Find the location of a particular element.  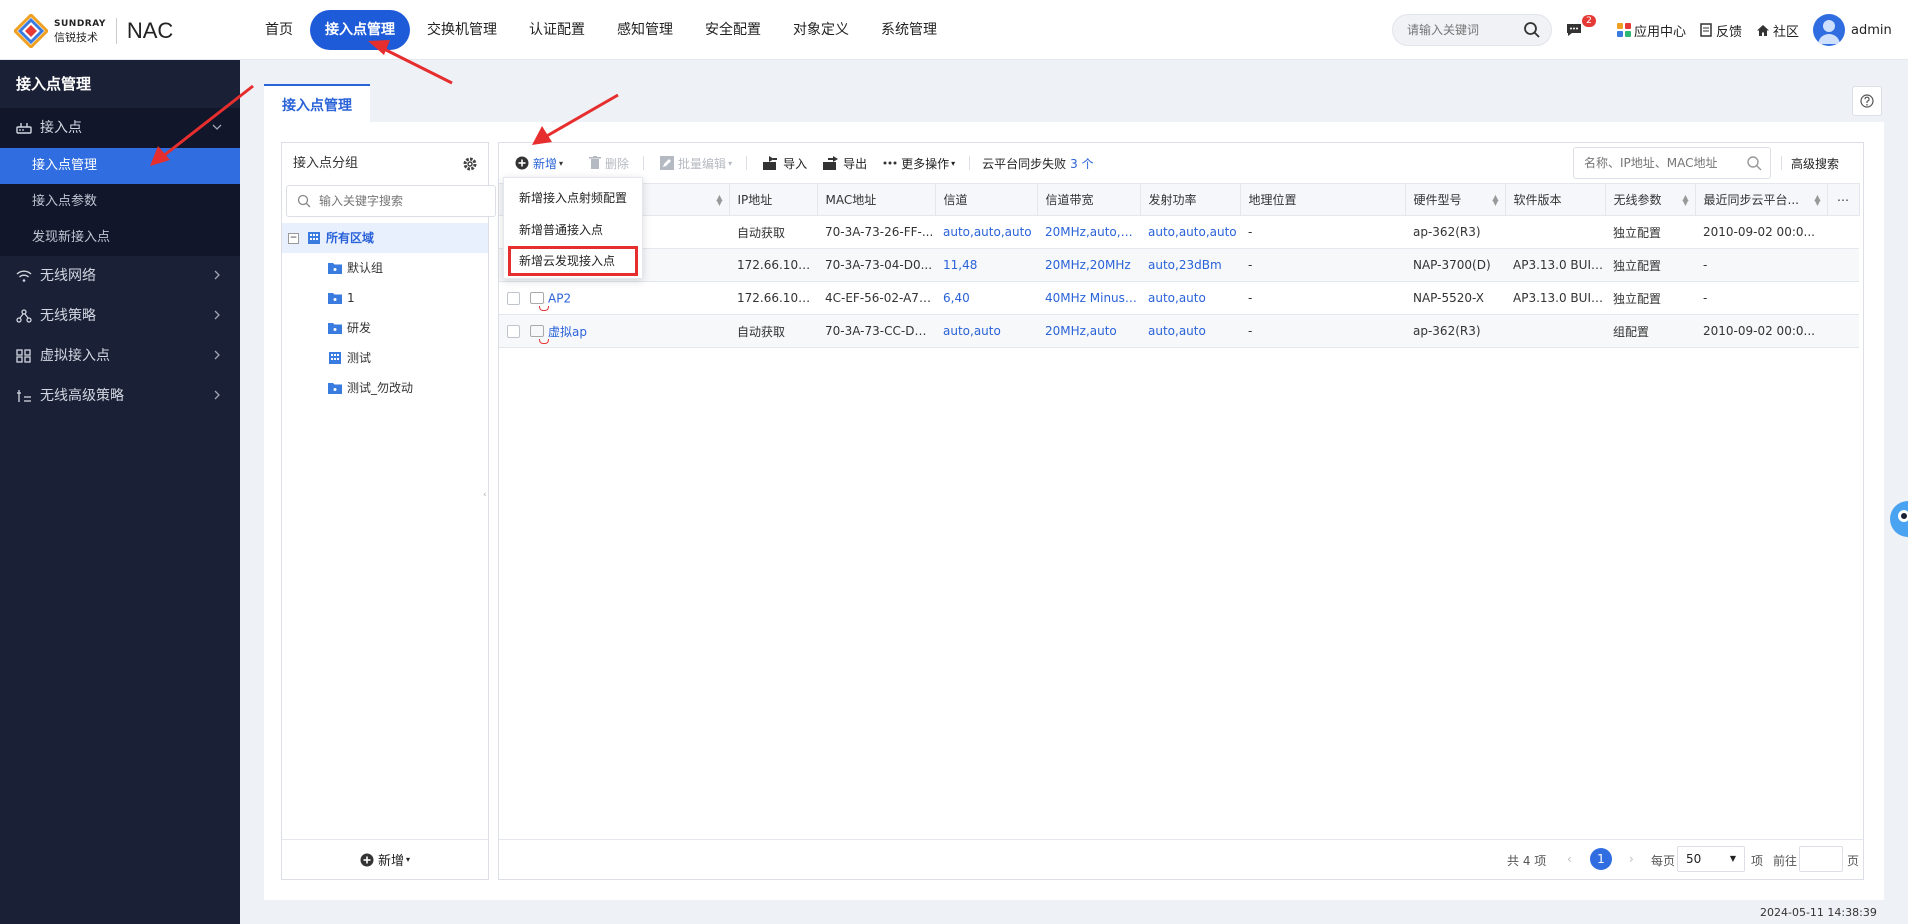

tree-node-all-areas: − 所有区域 is located at coordinates (385, 238).